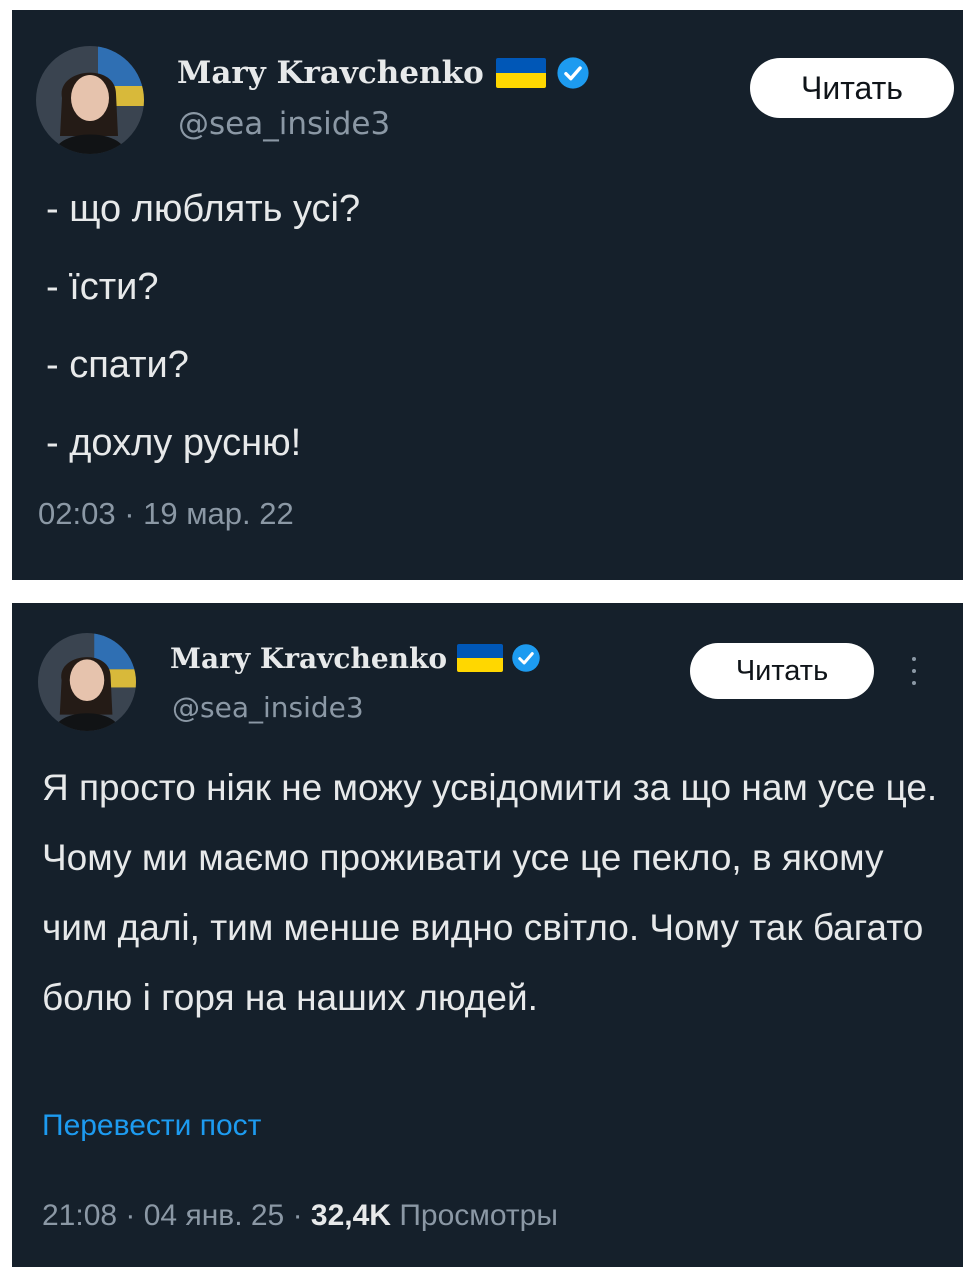 This screenshot has width=975, height=1280. Describe the element at coordinates (203, 209) in the screenshot. I see `tweet-line: - що люблять усі?` at that location.